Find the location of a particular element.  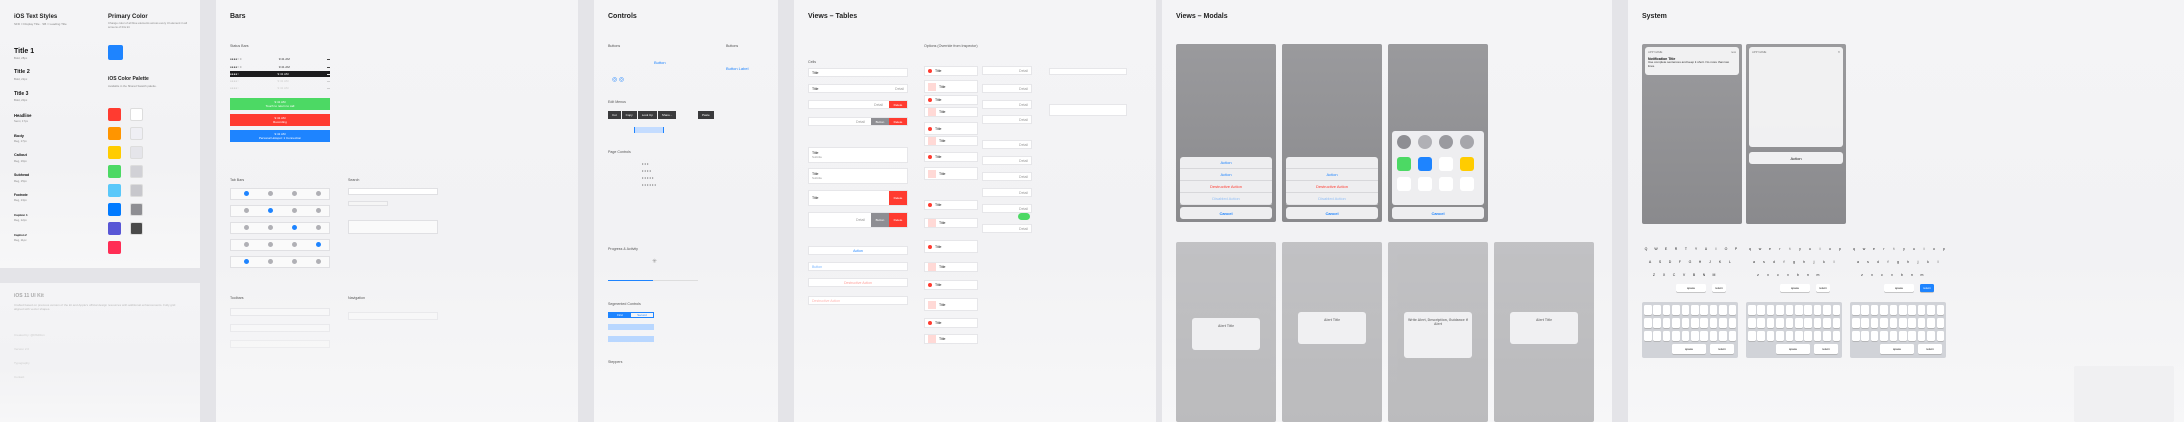

key: S is located at coordinates (1660, 261).